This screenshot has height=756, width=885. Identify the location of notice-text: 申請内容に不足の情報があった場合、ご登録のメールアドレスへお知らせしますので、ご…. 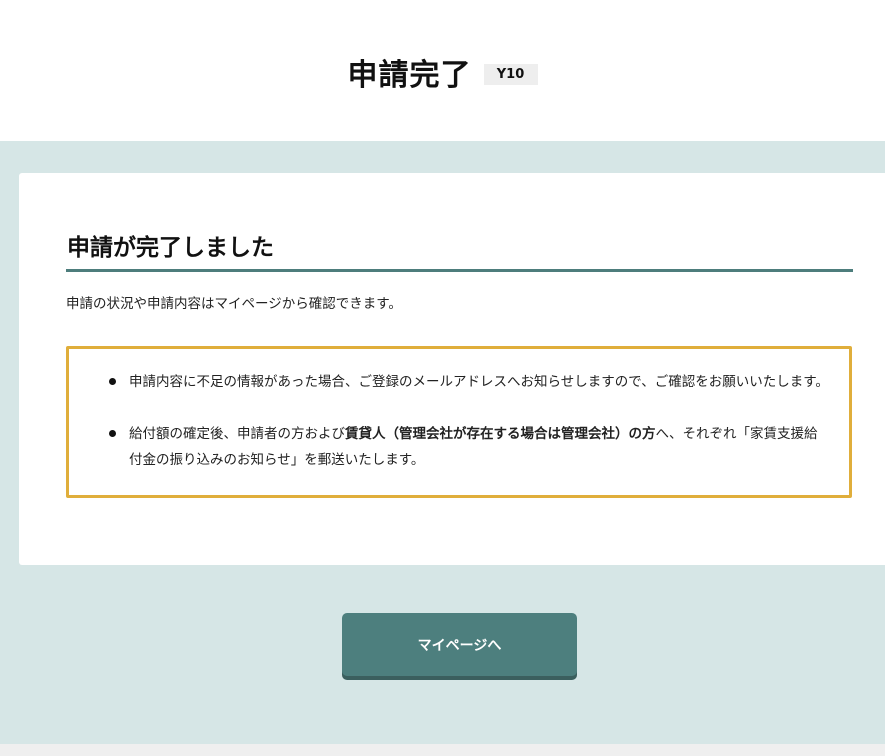
(479, 382).